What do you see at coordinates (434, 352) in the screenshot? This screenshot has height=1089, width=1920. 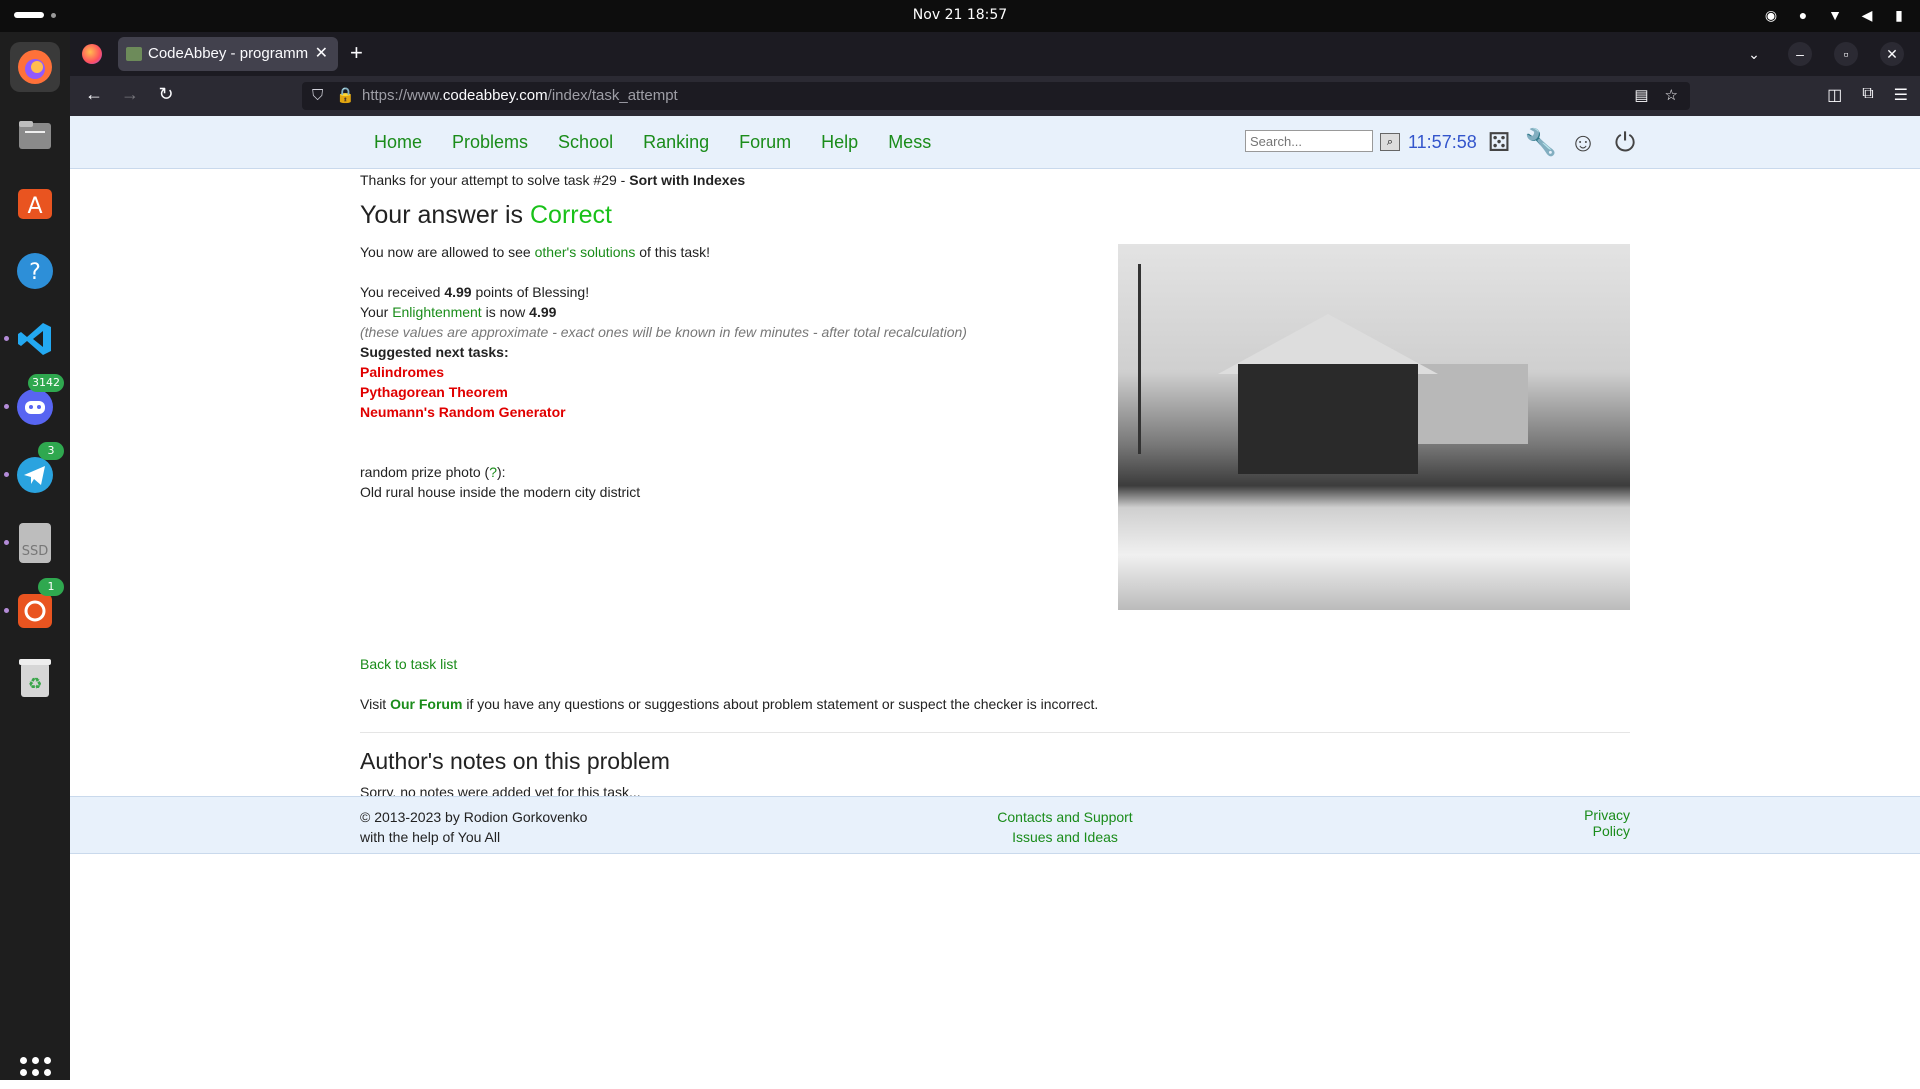 I see `suggested-title: Suggested next tasks:` at bounding box center [434, 352].